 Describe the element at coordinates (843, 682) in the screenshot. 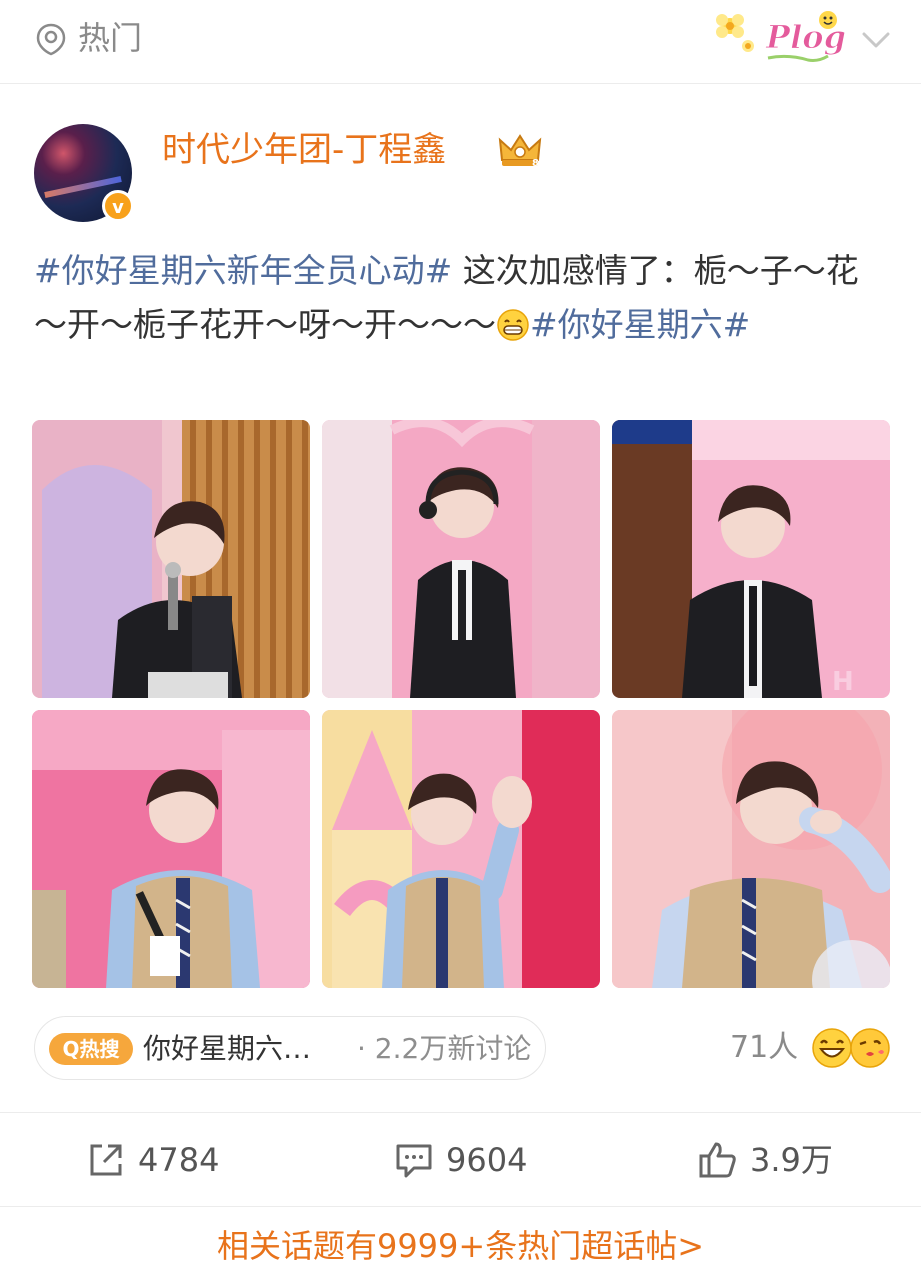

I see `svg-text: H` at that location.